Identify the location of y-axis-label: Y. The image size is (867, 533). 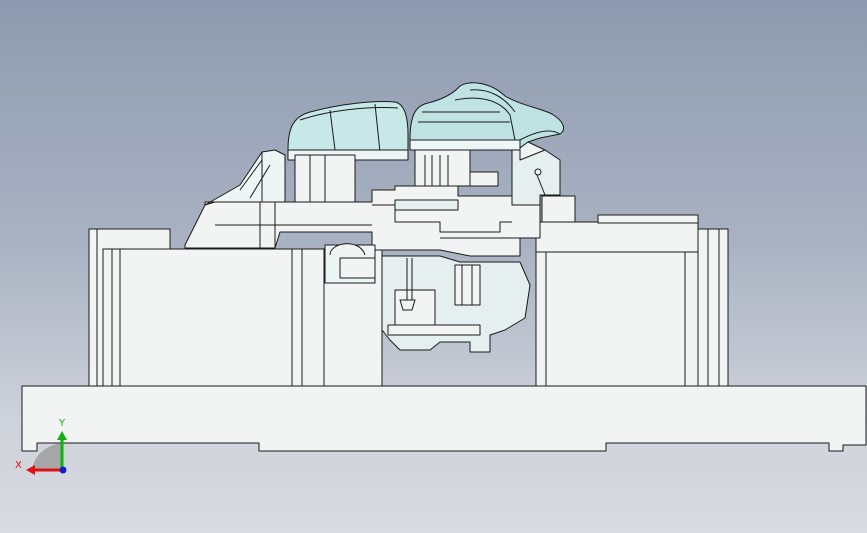
(62, 423).